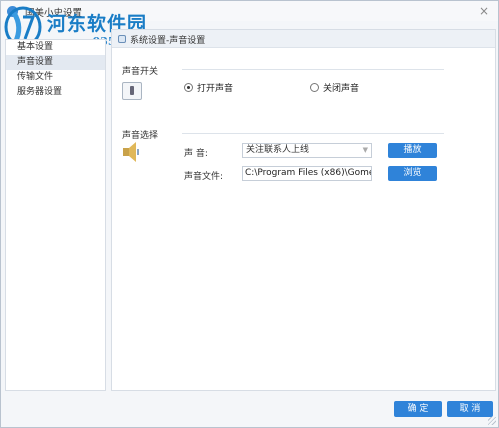 The height and width of the screenshot is (428, 499). What do you see at coordinates (196, 154) in the screenshot?
I see `sound-field-label: 声 音:` at bounding box center [196, 154].